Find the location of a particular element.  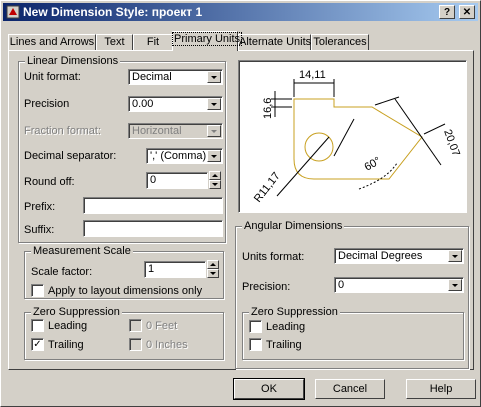

angular-trailing-checkbox is located at coordinates (255, 344).